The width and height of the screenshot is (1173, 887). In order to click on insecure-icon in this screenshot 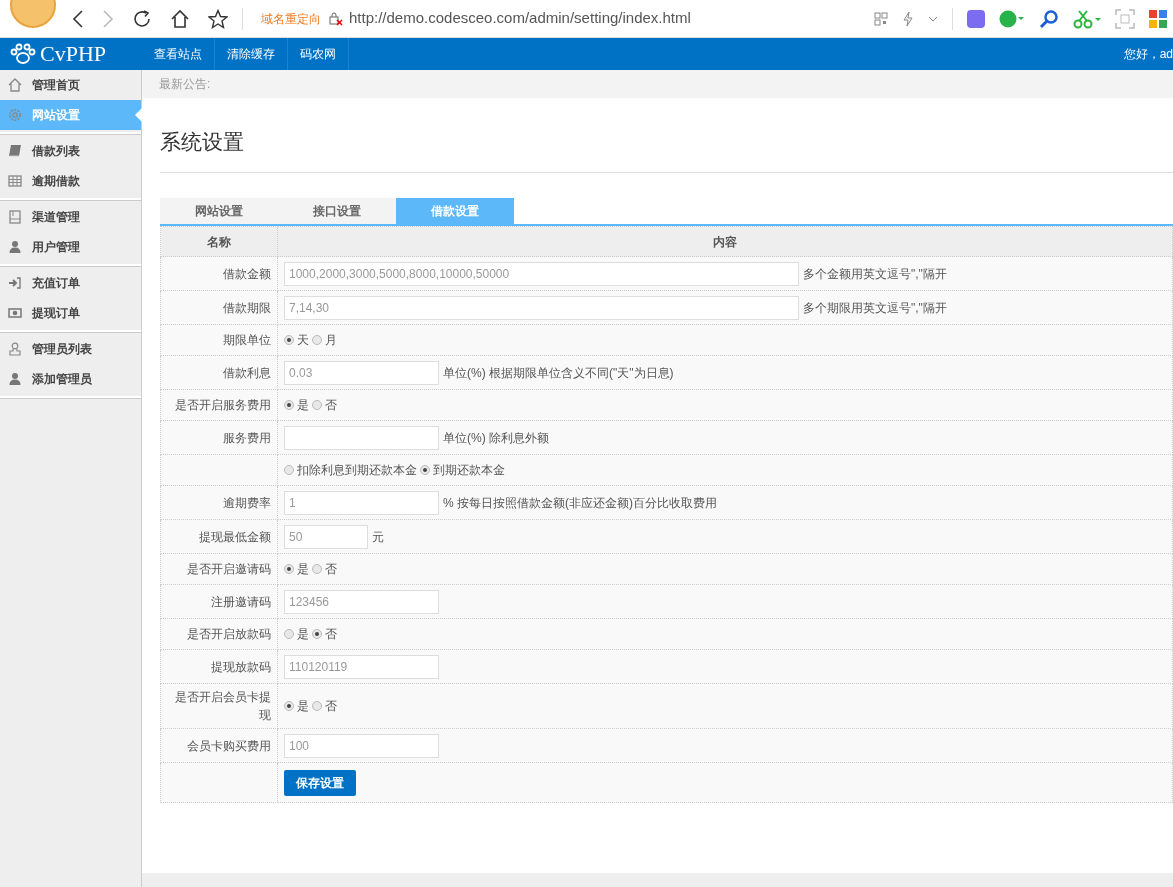, I will do `click(336, 18)`.